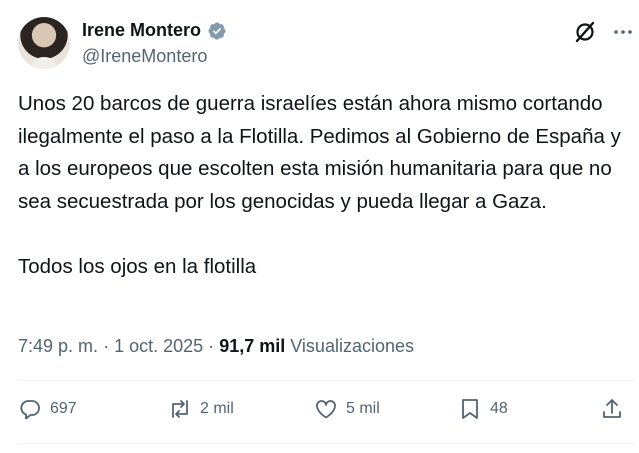 The height and width of the screenshot is (453, 639). I want to click on name-row: Irene Montero, so click(154, 30).